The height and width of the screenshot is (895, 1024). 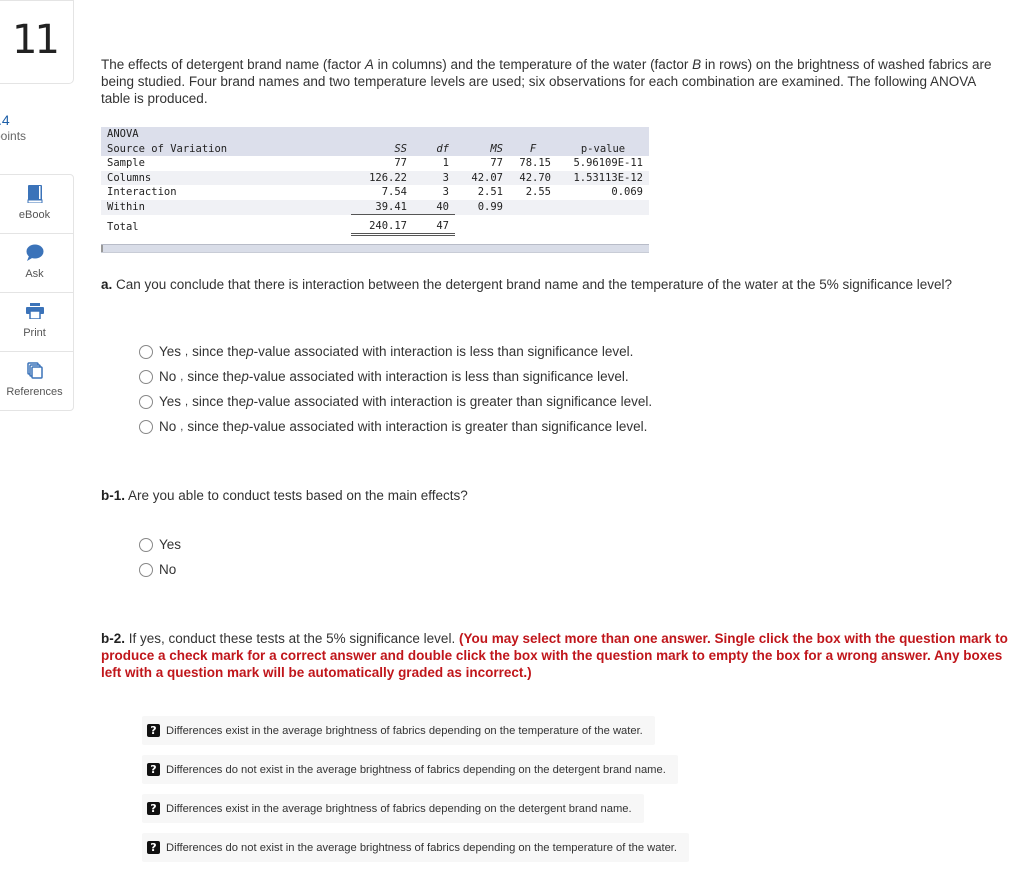 I want to click on table-row: Sample 77 1 77 78.15 5.96109E-11, so click(x=375, y=163).